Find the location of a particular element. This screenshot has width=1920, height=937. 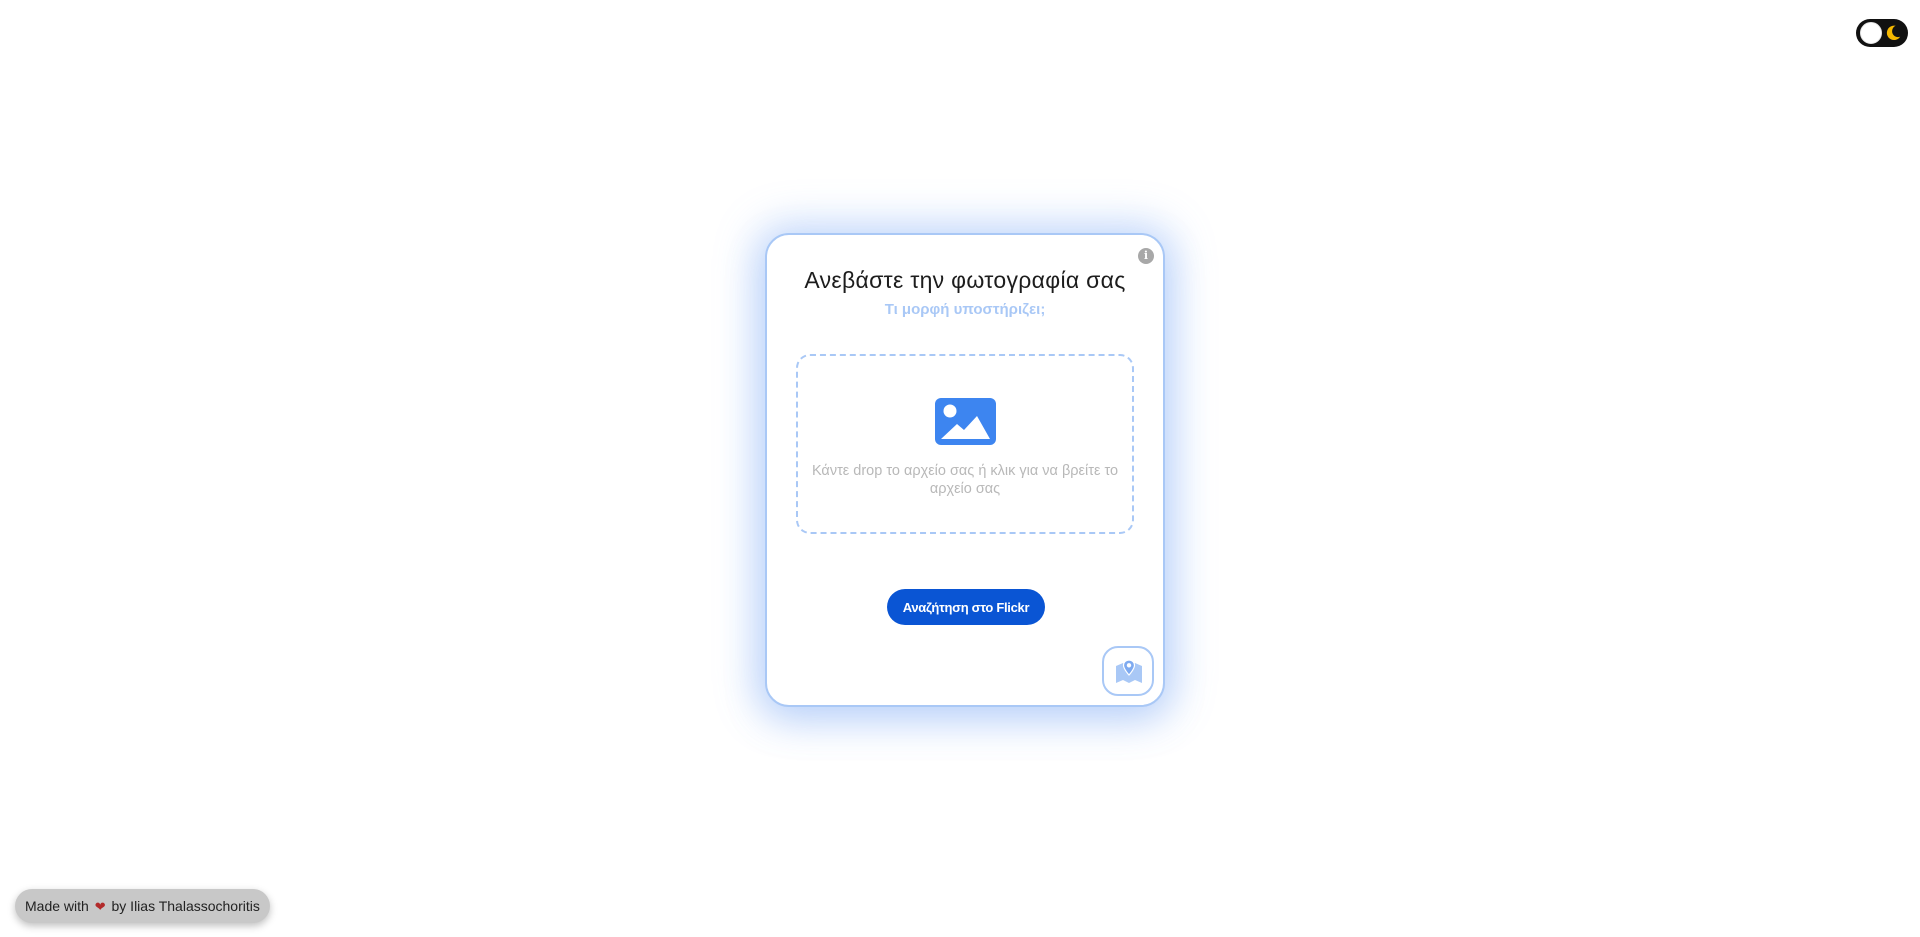

map-pin-icon is located at coordinates (1129, 671).